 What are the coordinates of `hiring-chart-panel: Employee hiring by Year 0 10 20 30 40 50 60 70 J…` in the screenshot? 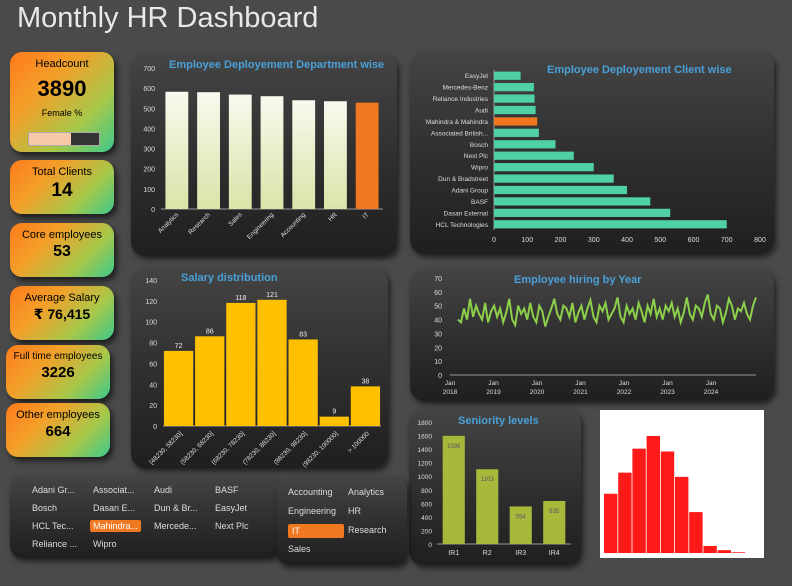 It's located at (592, 335).